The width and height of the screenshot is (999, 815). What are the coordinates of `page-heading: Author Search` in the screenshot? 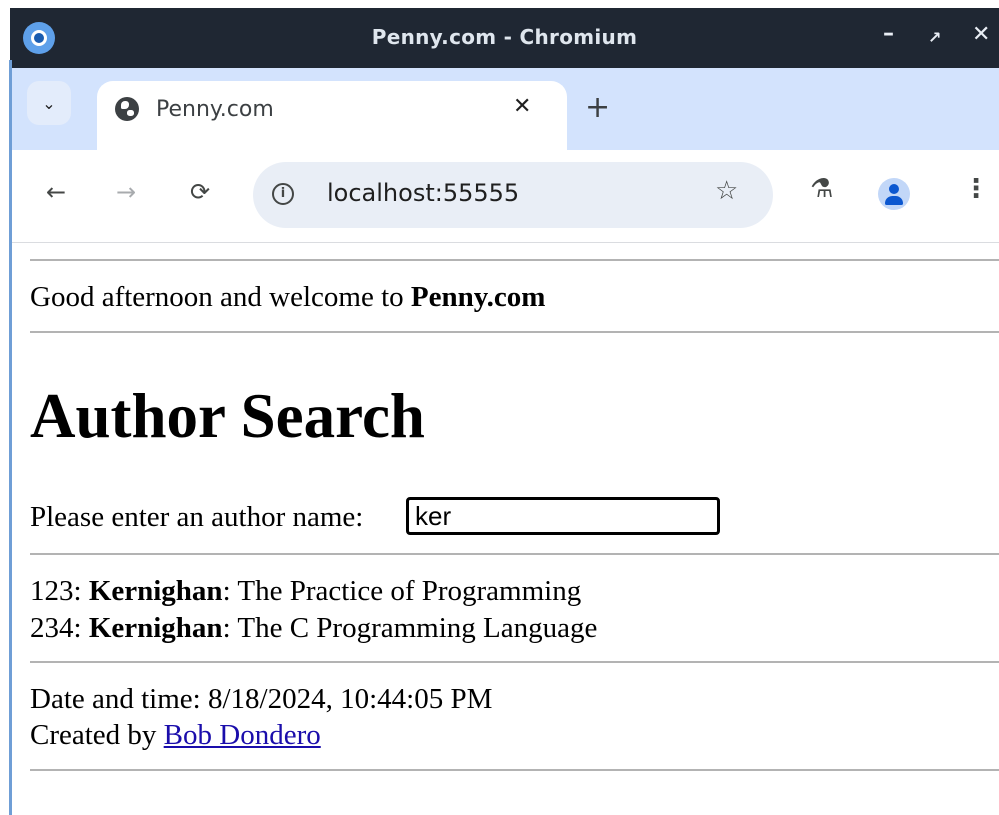 It's located at (227, 416).